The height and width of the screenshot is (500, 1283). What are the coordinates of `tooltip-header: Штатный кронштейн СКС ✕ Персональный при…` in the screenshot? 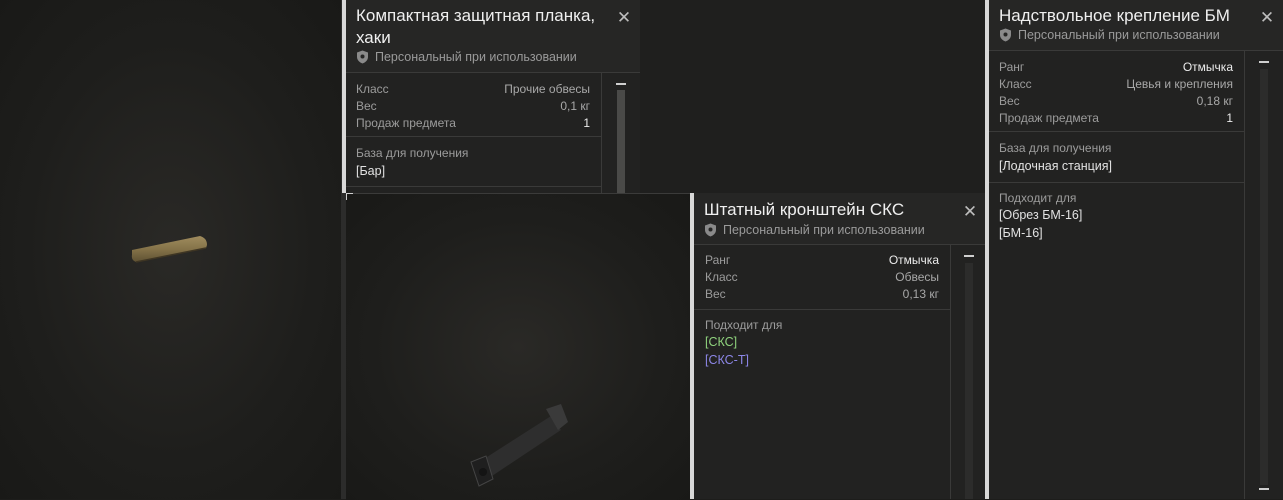 It's located at (842, 219).